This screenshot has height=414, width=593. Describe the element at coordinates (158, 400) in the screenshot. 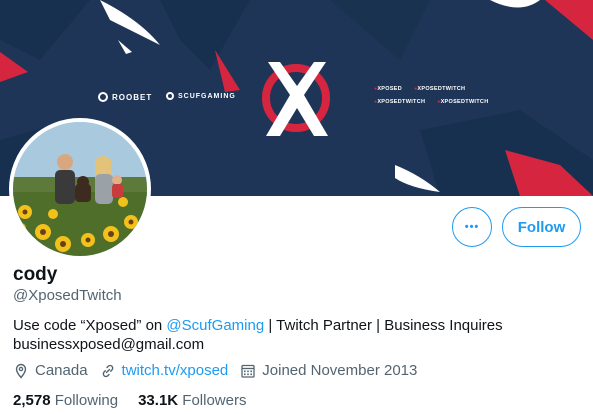

I see `followers-count: 33.1K` at that location.